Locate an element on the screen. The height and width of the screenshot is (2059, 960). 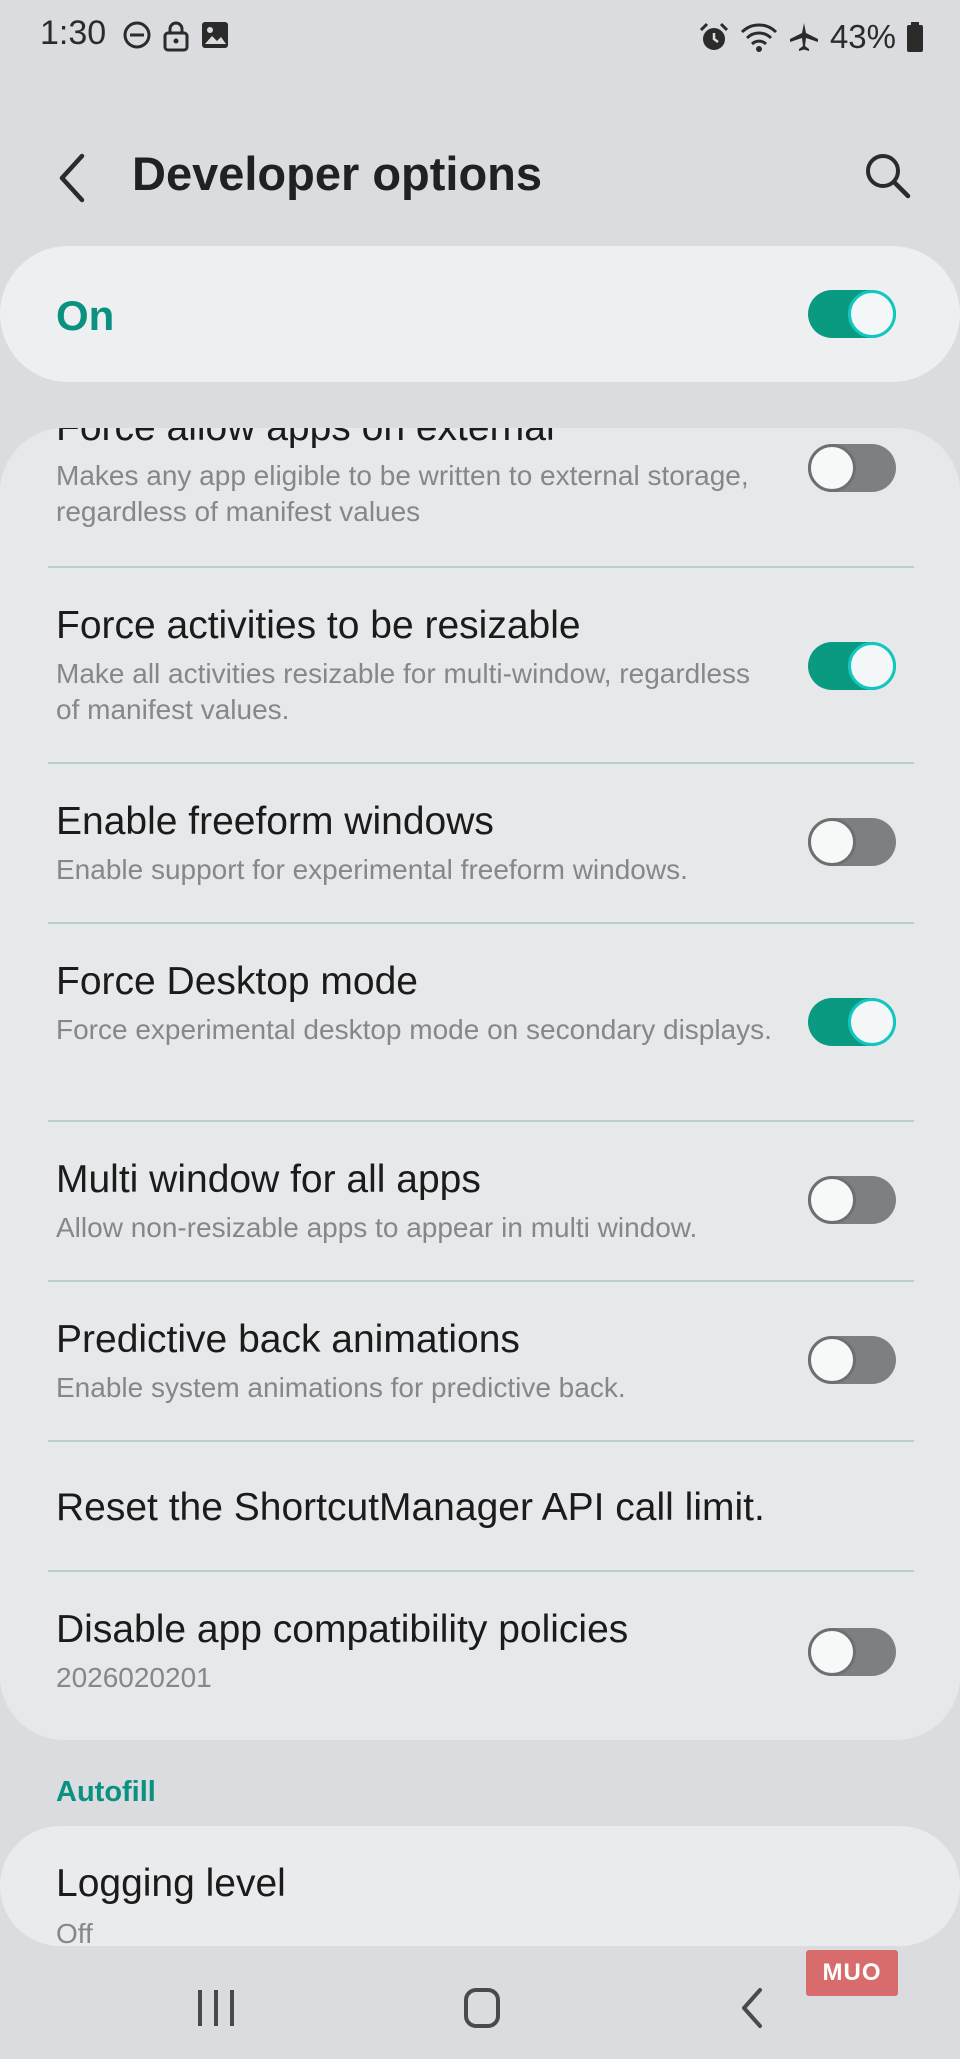
recent-apps-button is located at coordinates (216, 2008).